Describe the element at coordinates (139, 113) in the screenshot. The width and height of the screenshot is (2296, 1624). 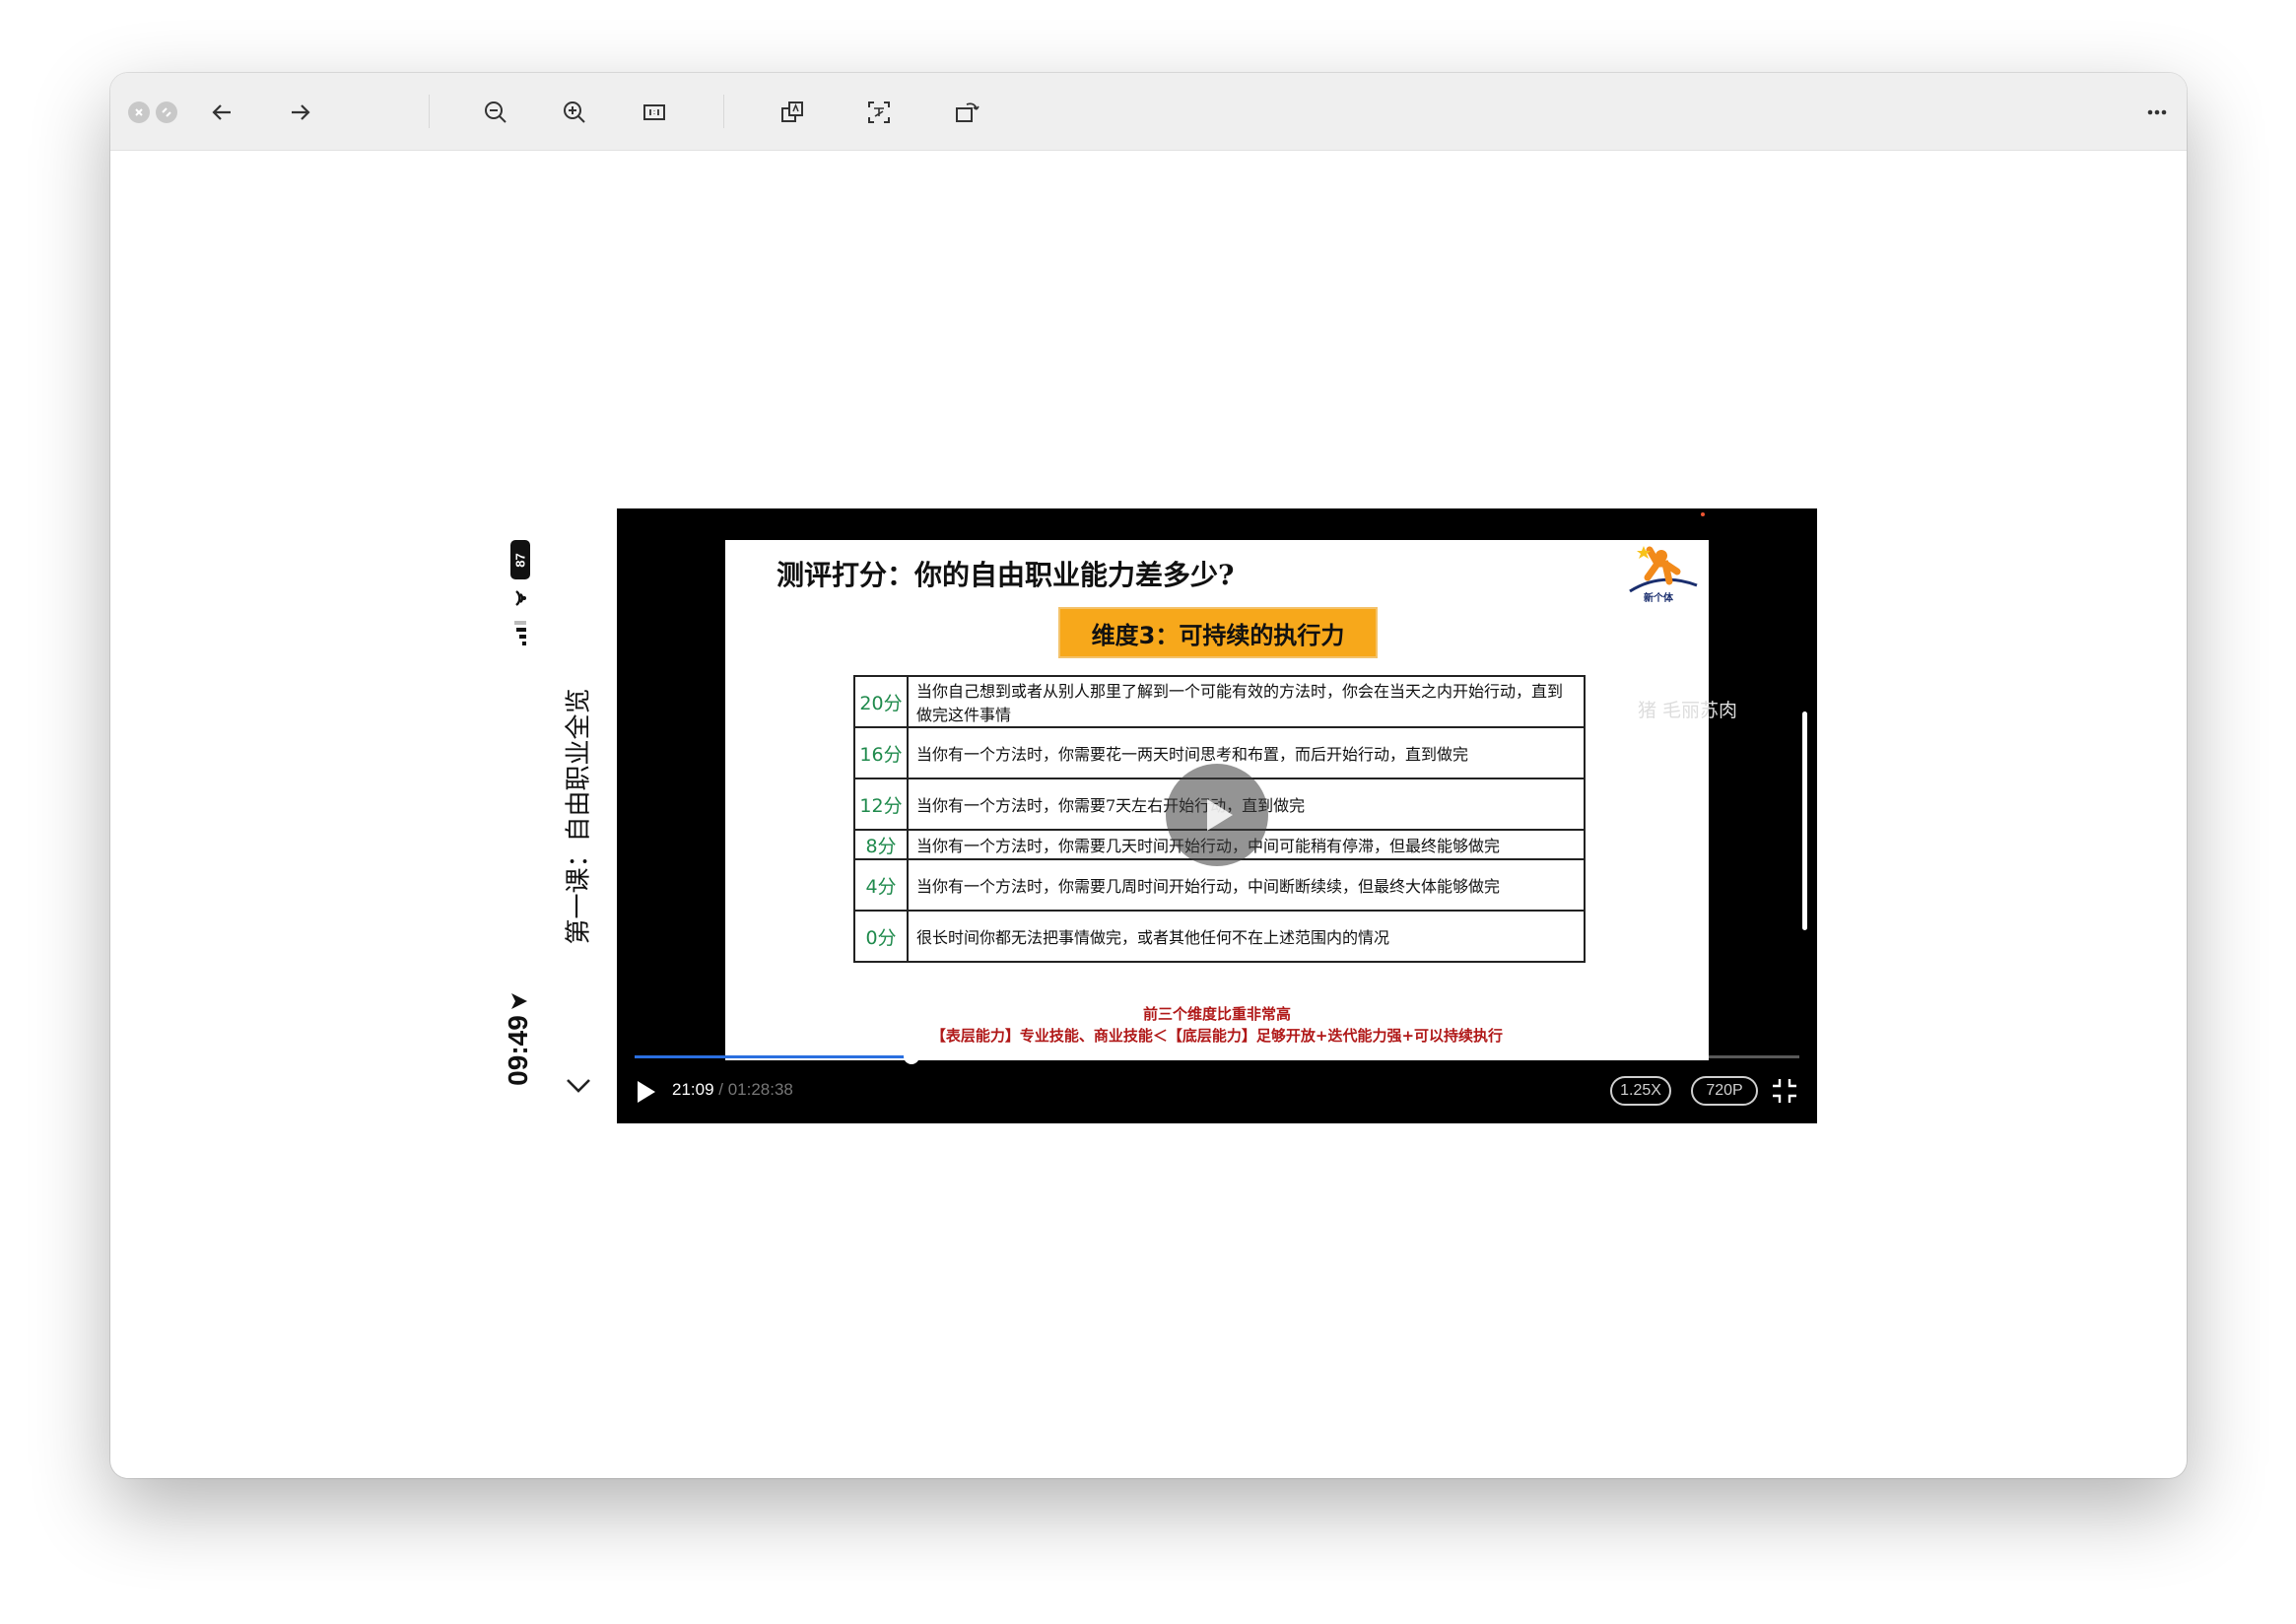
I see `close-icon` at that location.